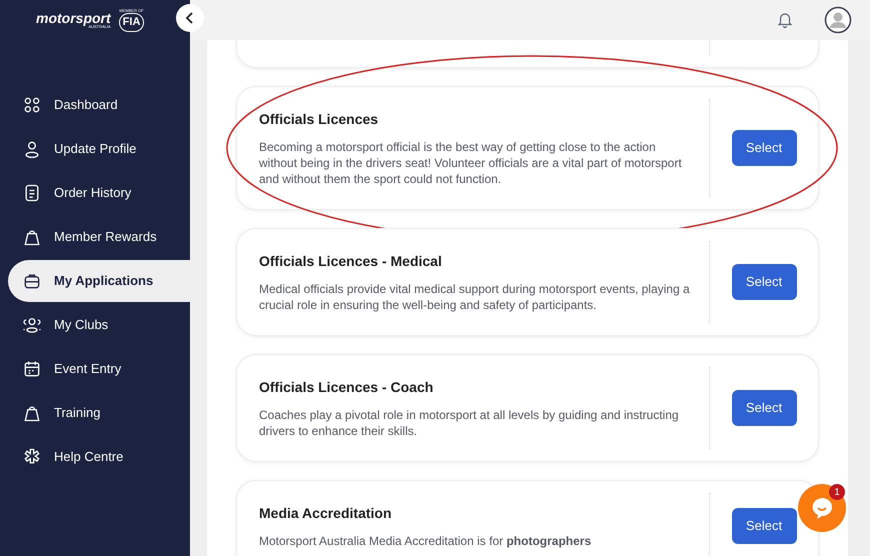 The width and height of the screenshot is (870, 556). What do you see at coordinates (469, 423) in the screenshot?
I see `card-description: Coaches play a pivotal role in motorsport at all levels by guiding and instructing drivers to enhance their skills.` at bounding box center [469, 423].